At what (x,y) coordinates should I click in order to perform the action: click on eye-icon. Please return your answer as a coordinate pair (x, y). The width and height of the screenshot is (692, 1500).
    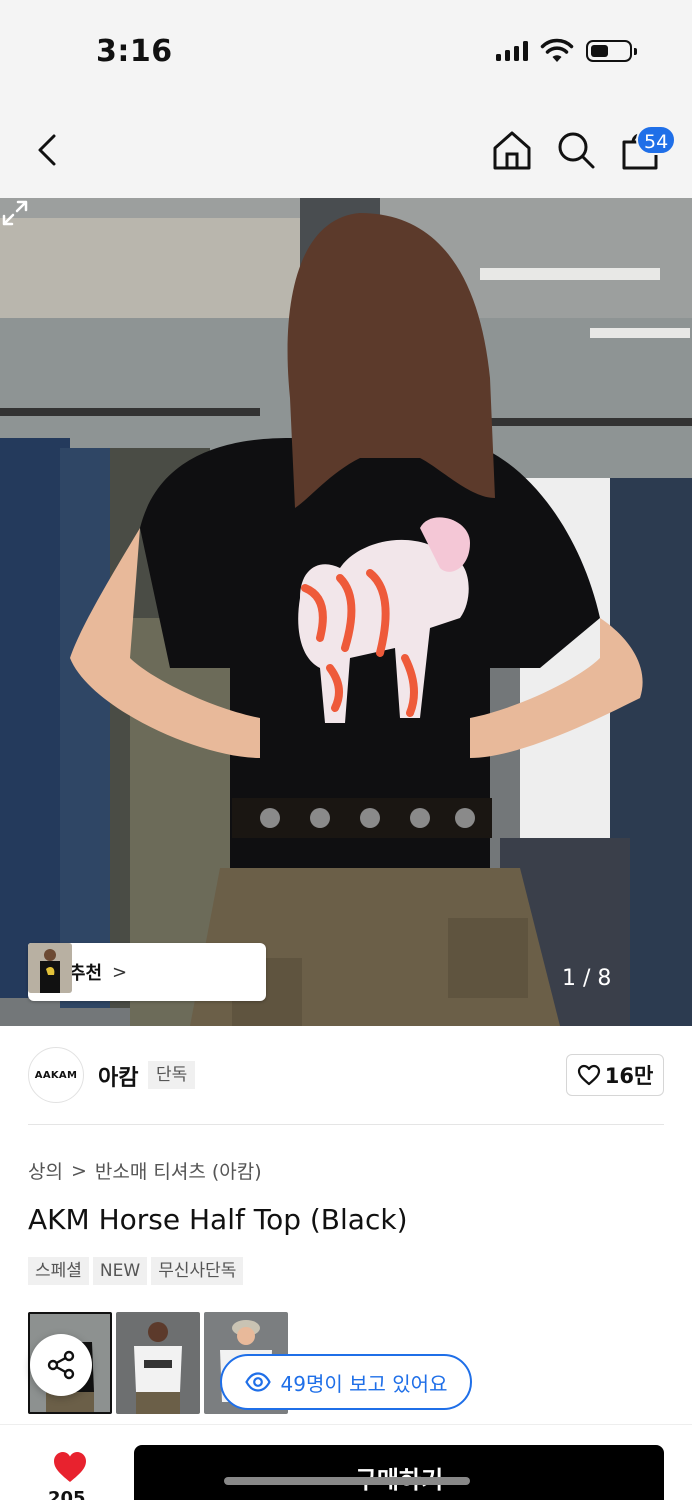
    Looking at the image, I should click on (257, 1382).